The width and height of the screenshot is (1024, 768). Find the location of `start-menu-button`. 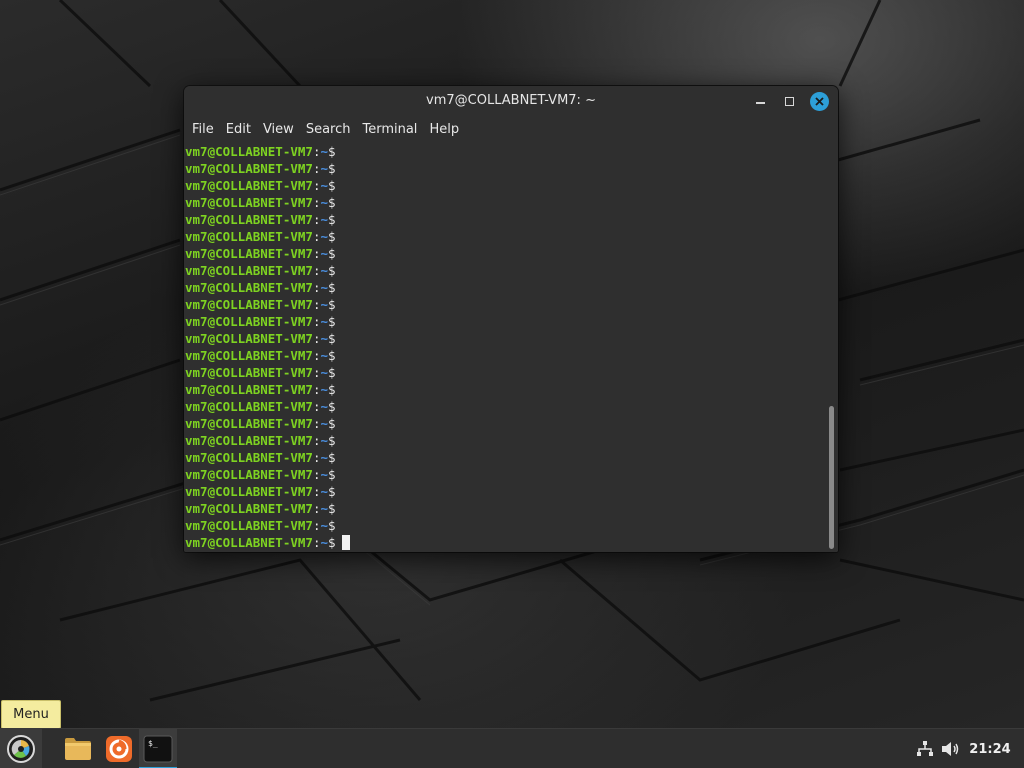

start-menu-button is located at coordinates (21, 748).